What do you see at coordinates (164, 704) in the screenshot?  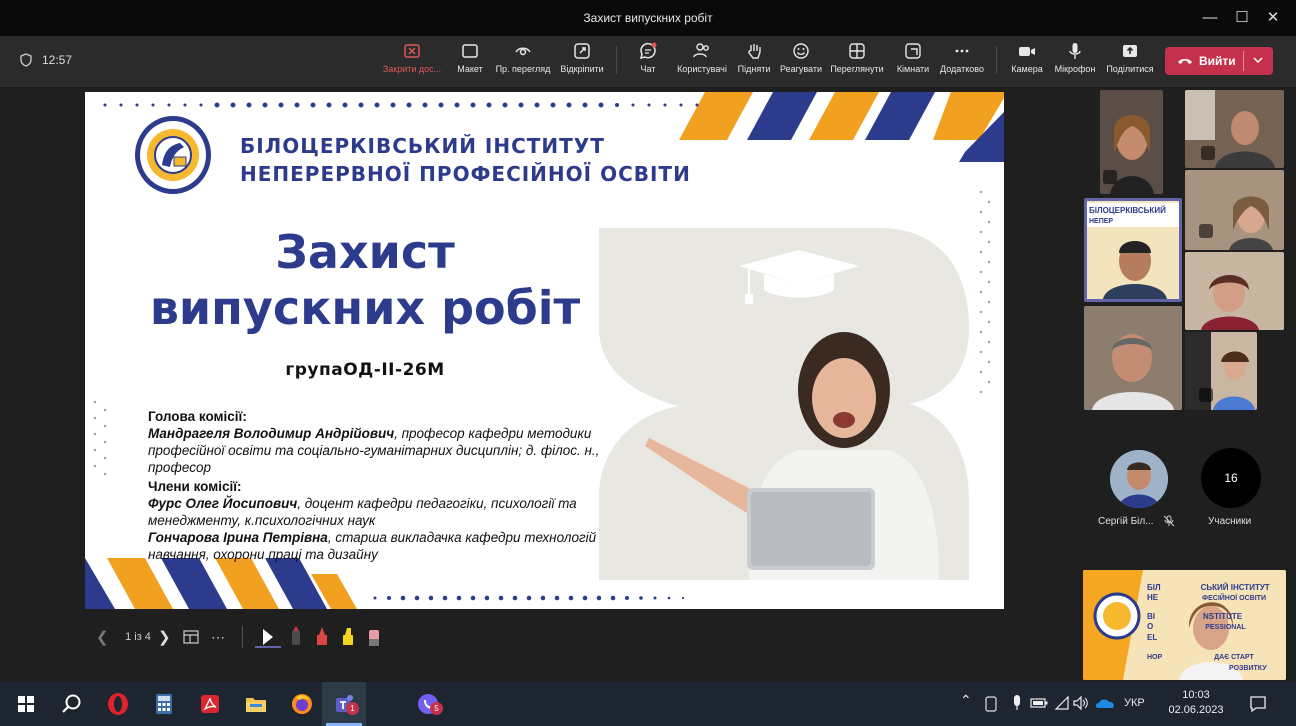 I see `calculator-icon` at bounding box center [164, 704].